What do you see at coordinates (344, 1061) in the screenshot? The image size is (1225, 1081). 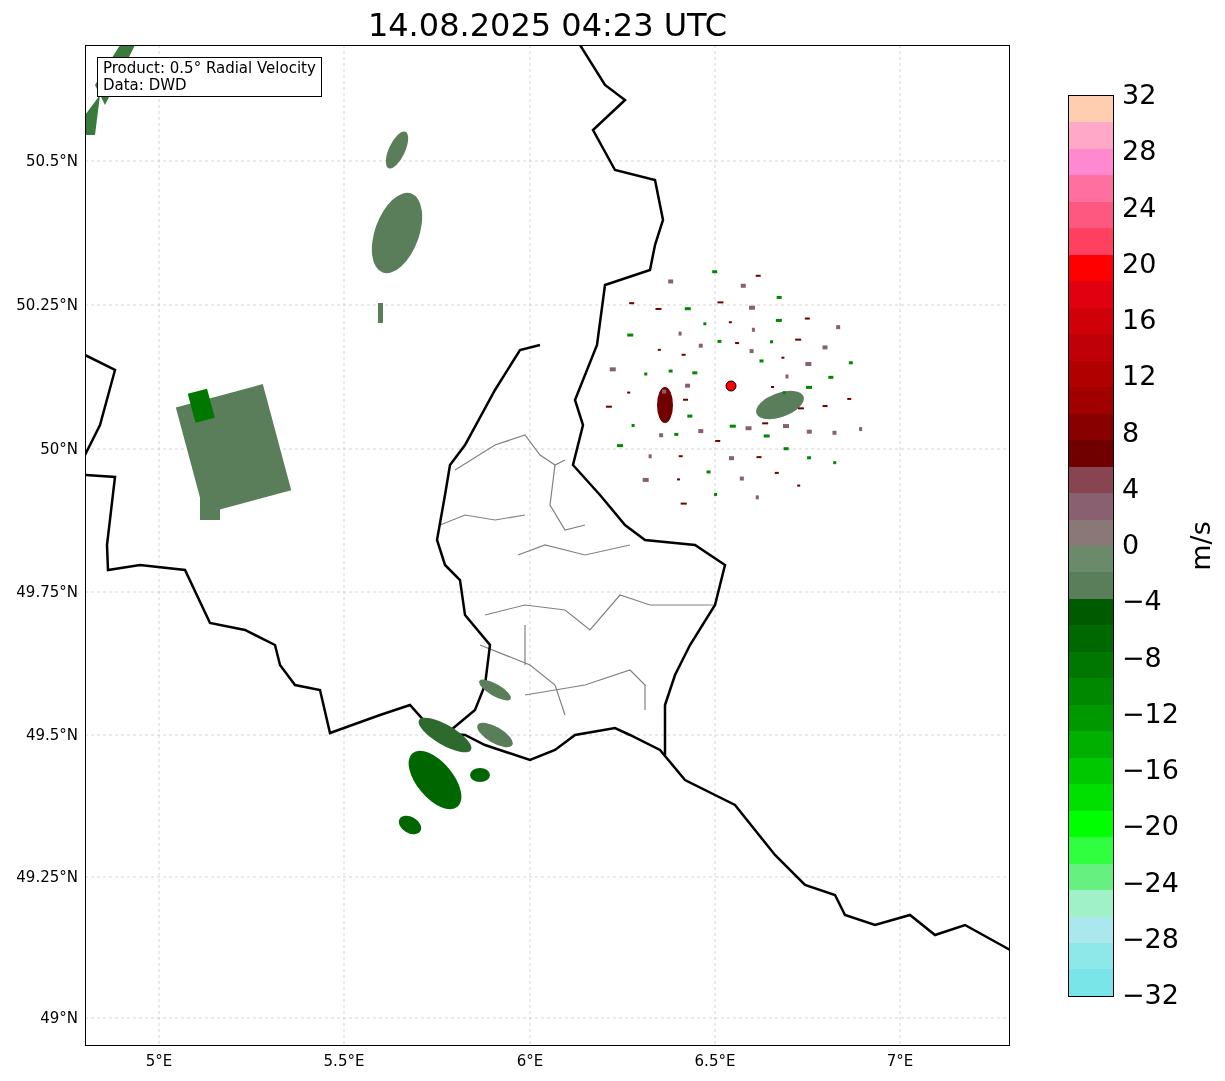 I see `longitude-label: 5.5°E` at bounding box center [344, 1061].